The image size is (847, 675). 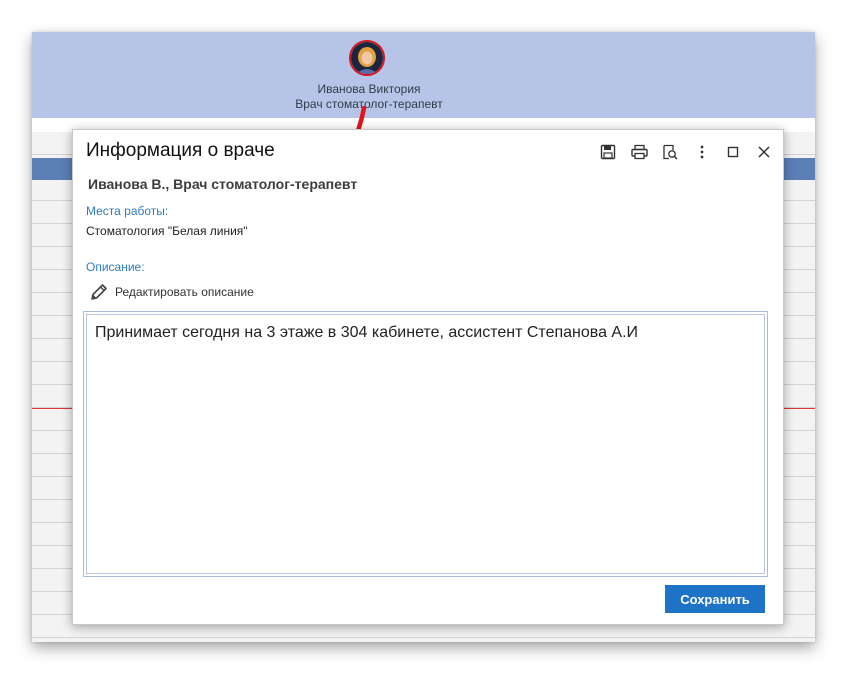 I want to click on save-icon, so click(x=608, y=152).